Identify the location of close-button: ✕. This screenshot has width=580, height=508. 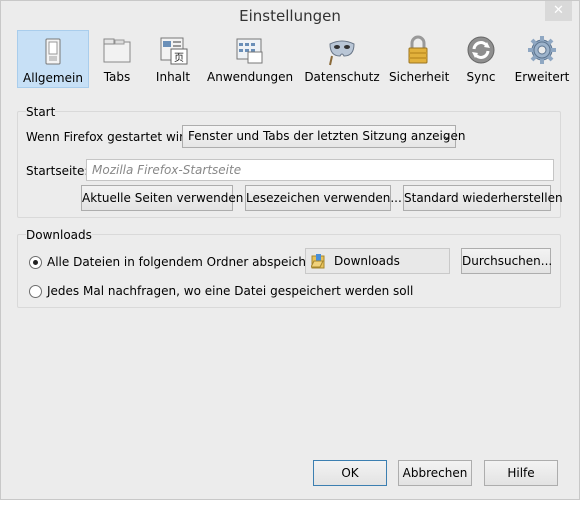
(558, 11).